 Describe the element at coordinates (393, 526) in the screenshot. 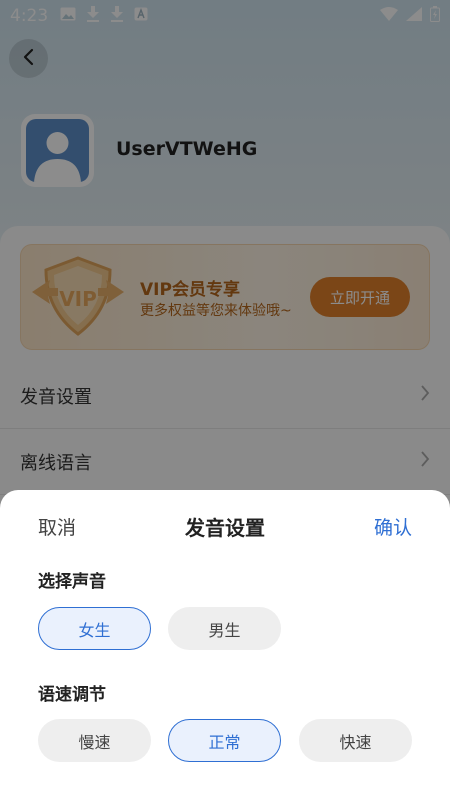

I see `confirm-button: 确认` at that location.